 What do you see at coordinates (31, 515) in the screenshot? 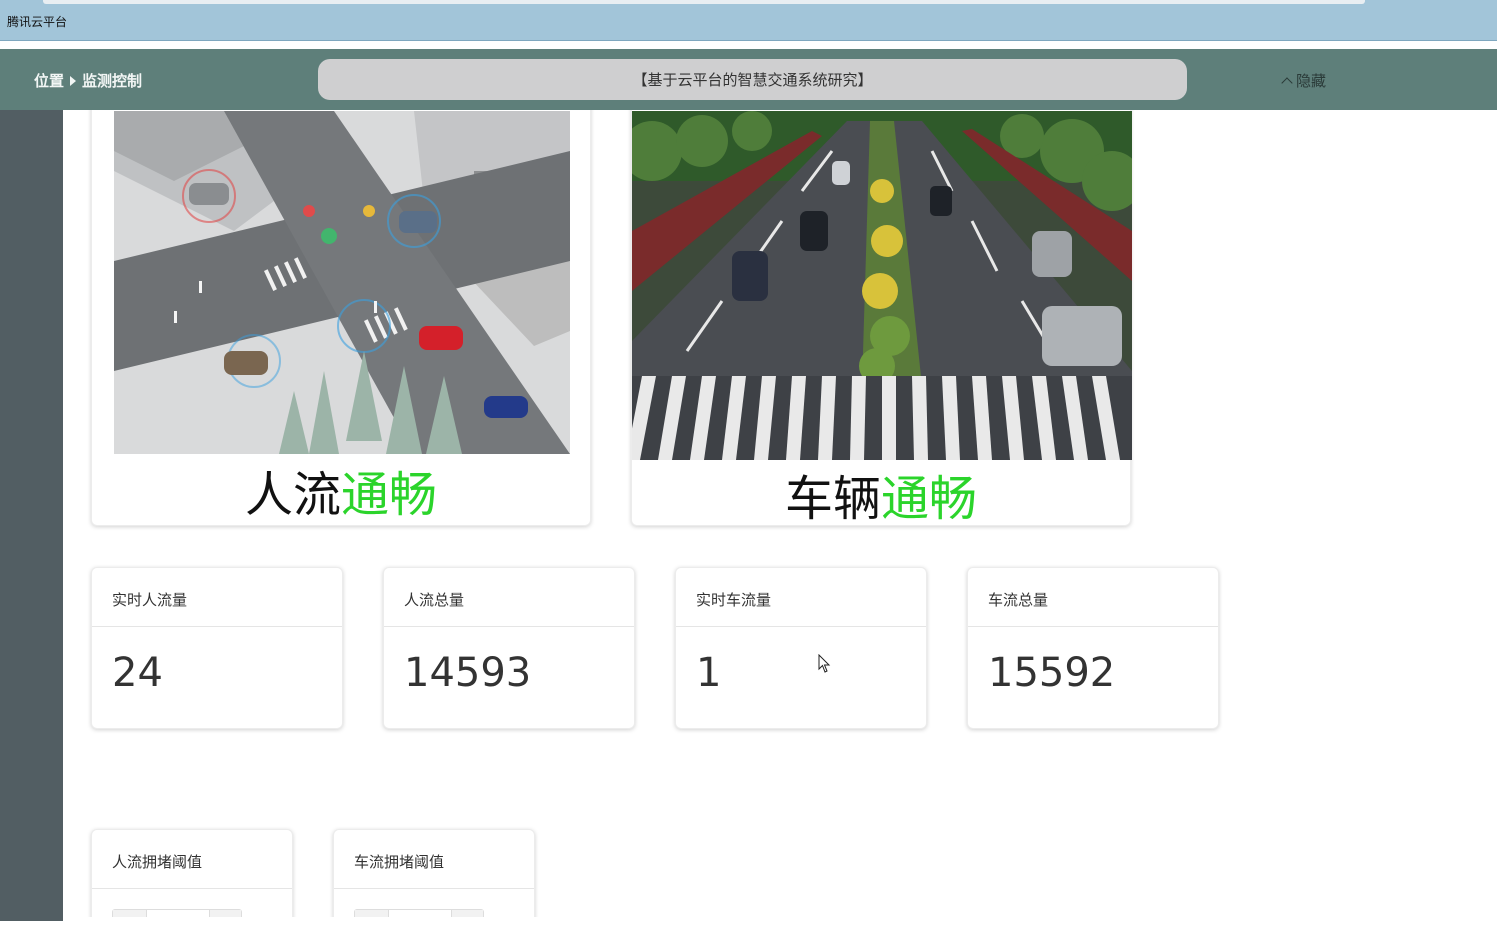
I see `sidebar` at bounding box center [31, 515].